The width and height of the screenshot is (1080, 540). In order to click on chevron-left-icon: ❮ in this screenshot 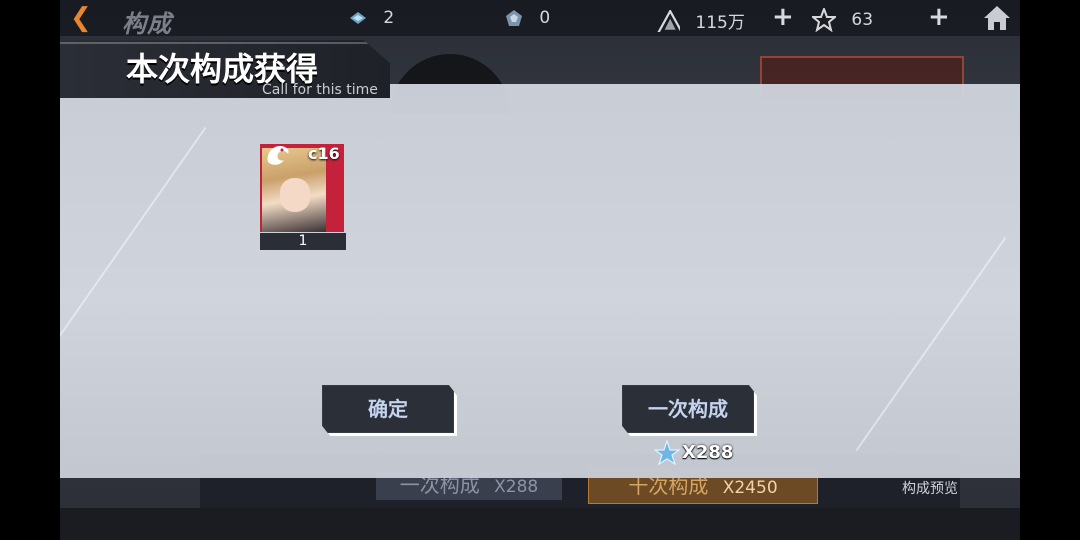, I will do `click(81, 18)`.